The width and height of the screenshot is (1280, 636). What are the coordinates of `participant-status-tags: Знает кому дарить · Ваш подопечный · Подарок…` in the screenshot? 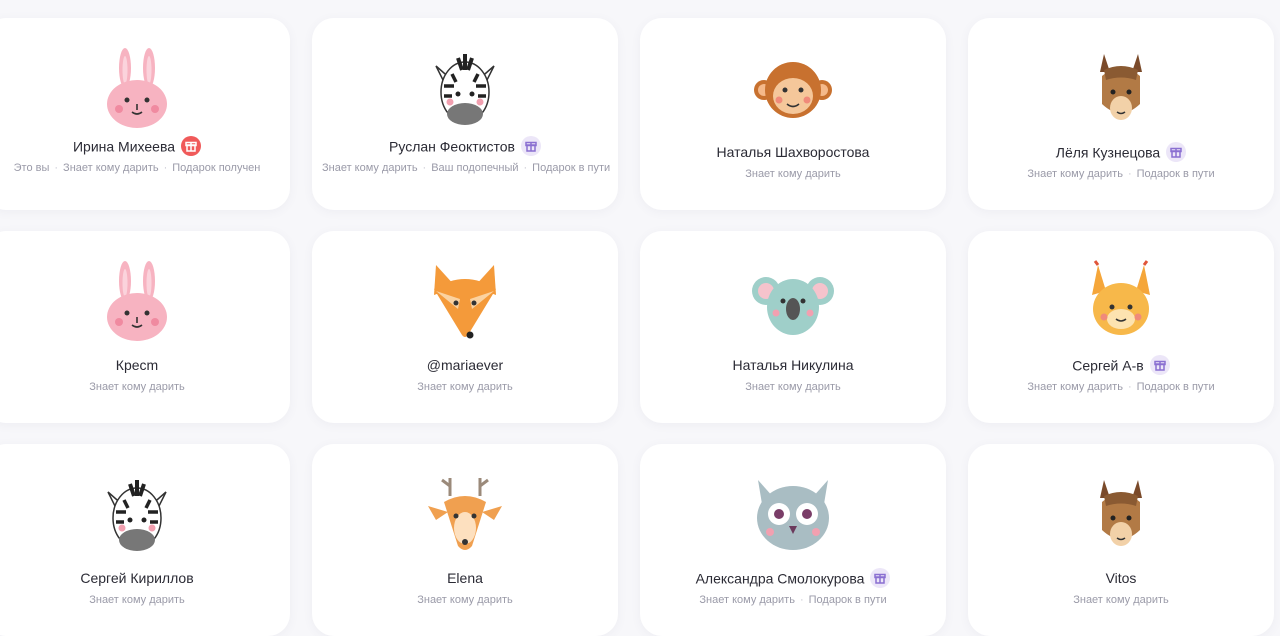 It's located at (466, 168).